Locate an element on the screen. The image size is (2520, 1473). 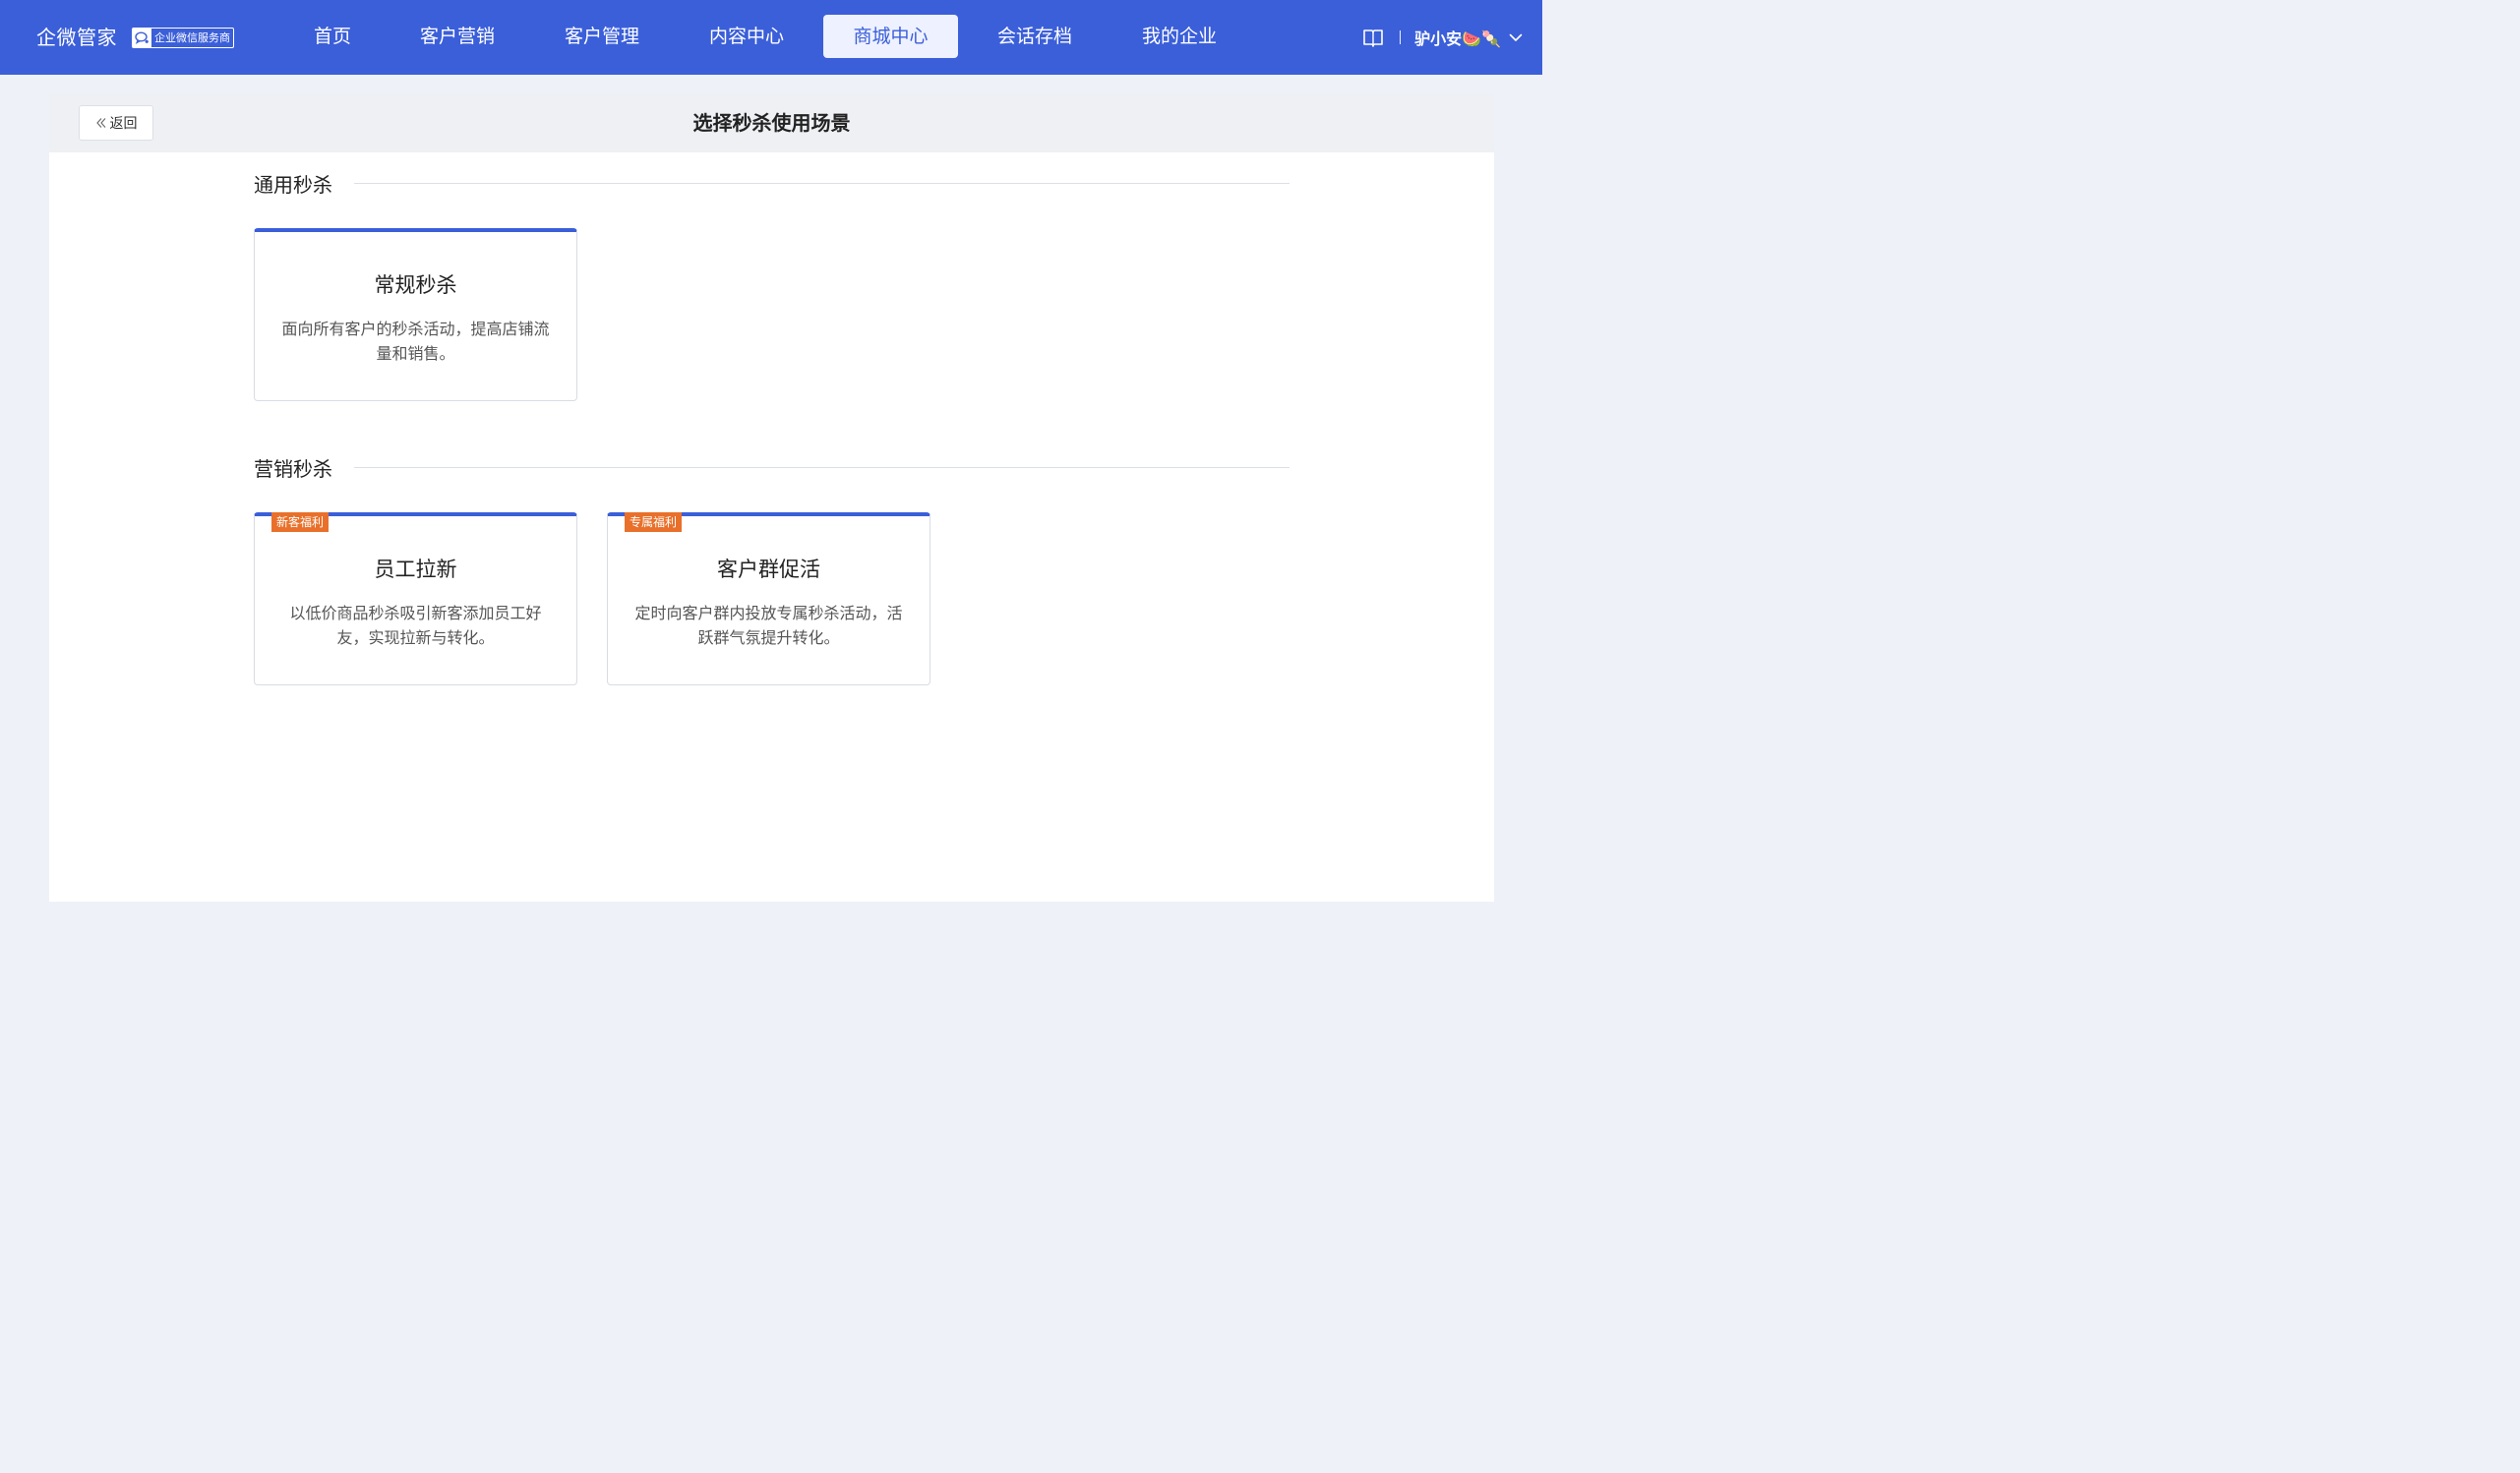
section-general-flash-sale: 通用秒杀 is located at coordinates (772, 184).